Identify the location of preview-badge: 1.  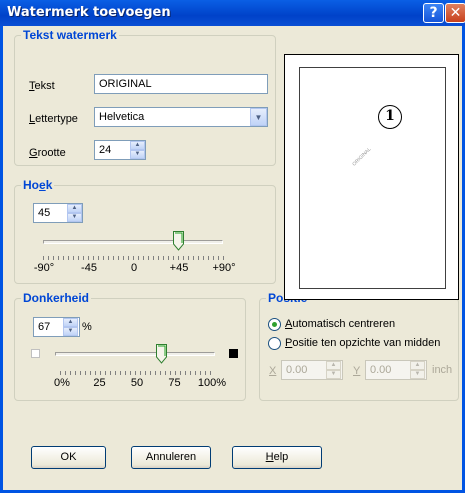
(390, 117).